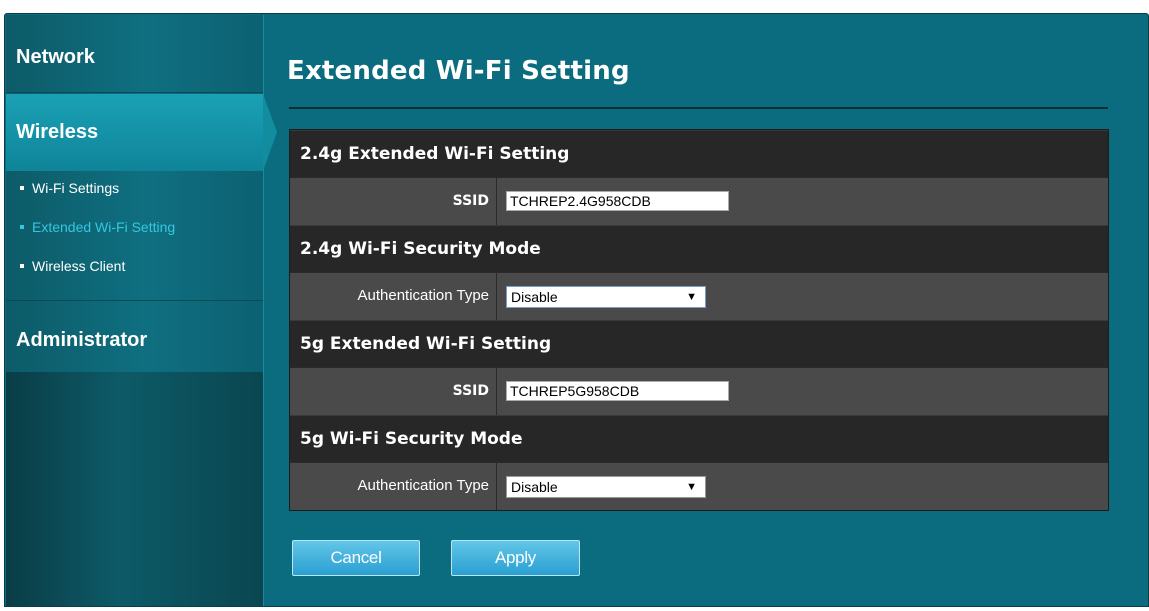  I want to click on apply-button: Apply, so click(515, 558).